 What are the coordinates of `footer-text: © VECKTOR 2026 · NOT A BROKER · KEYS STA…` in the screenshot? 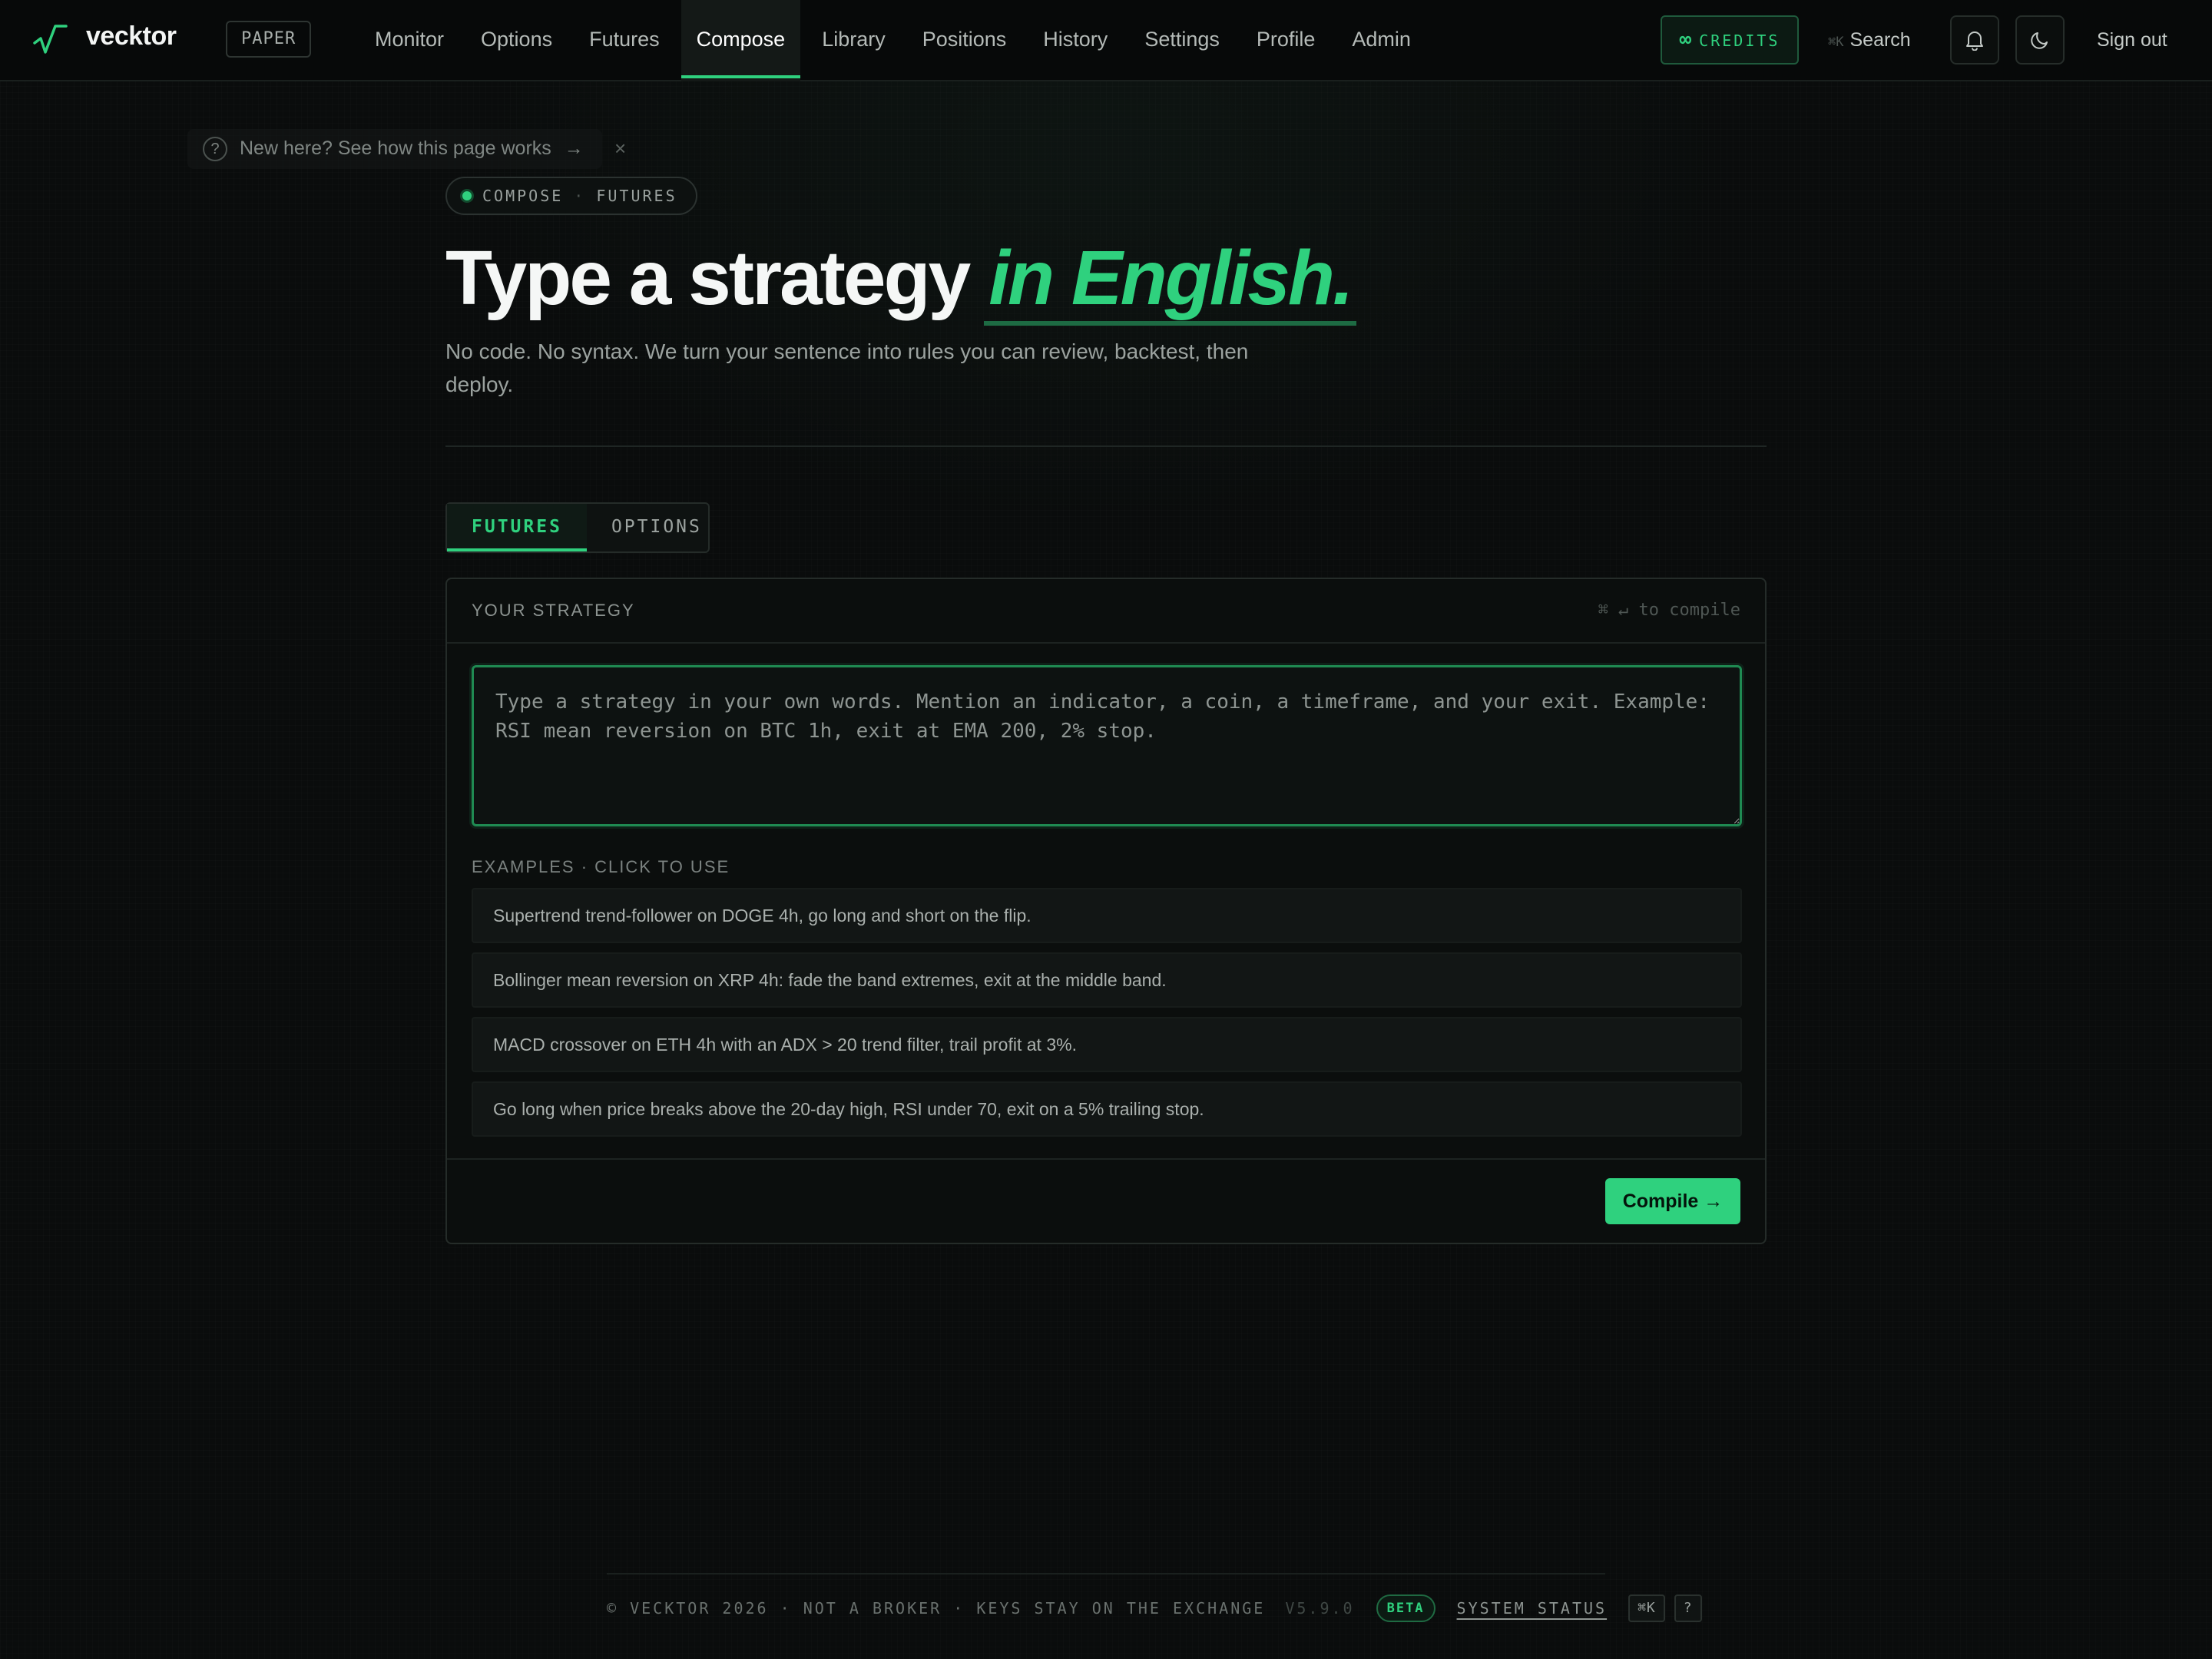 It's located at (937, 1608).